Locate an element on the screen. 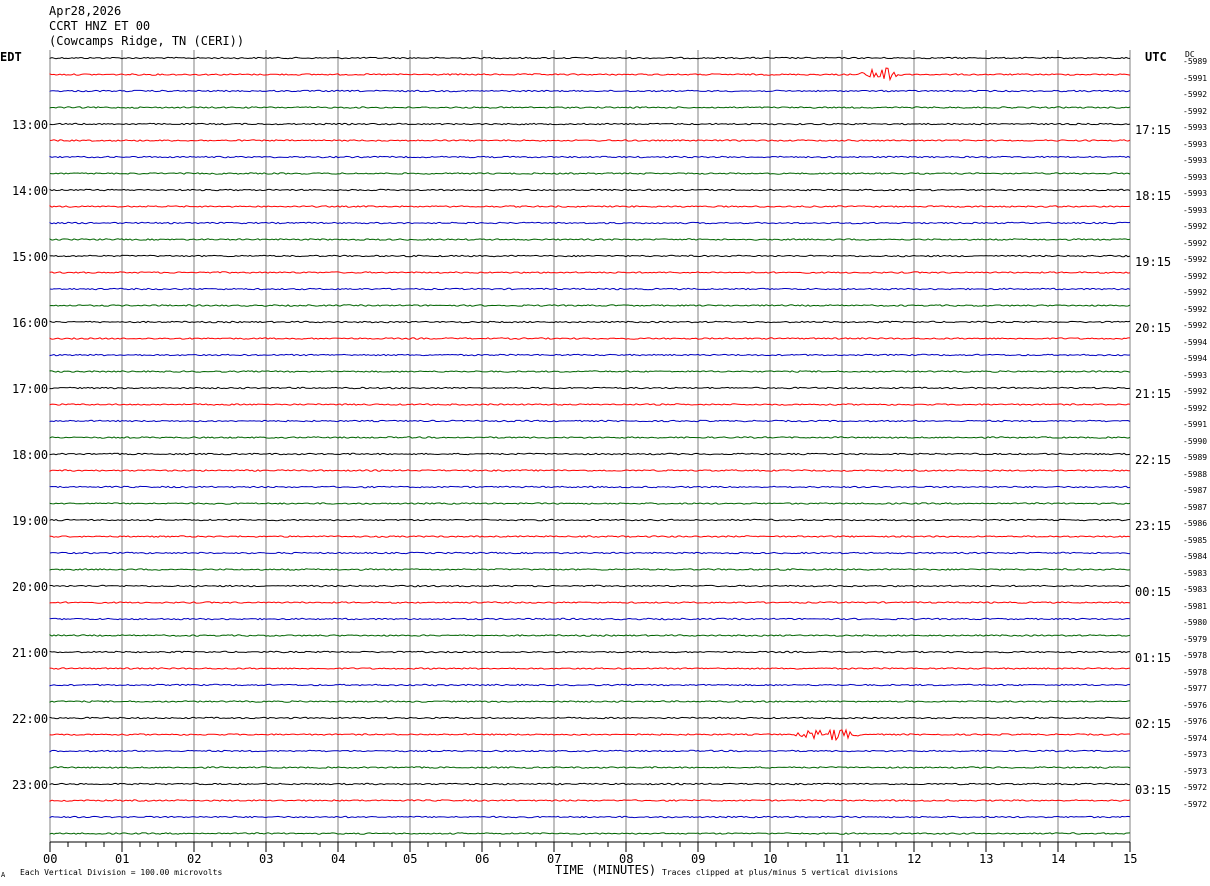 The height and width of the screenshot is (886, 1210). corner-mark: A is located at coordinates (3, 875).